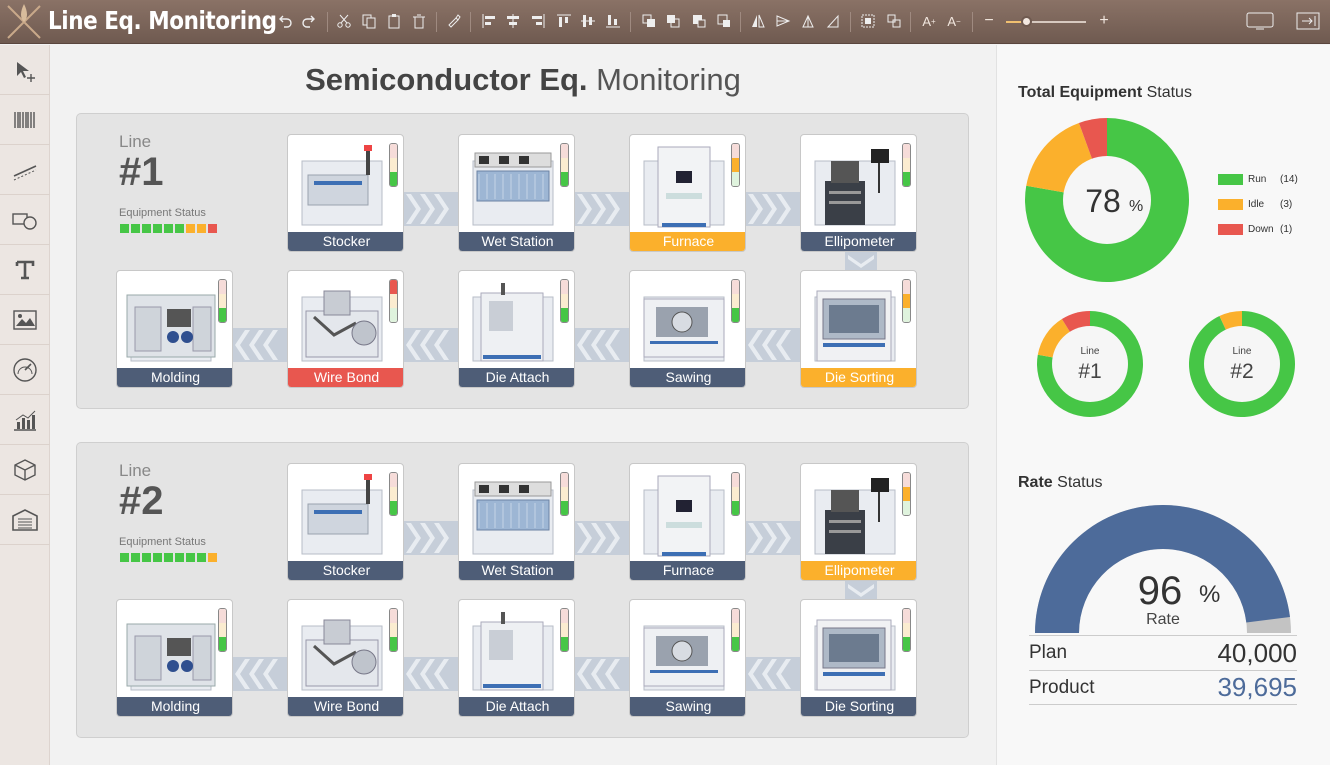  Describe the element at coordinates (135, 141) in the screenshot. I see `line-label: Line` at that location.